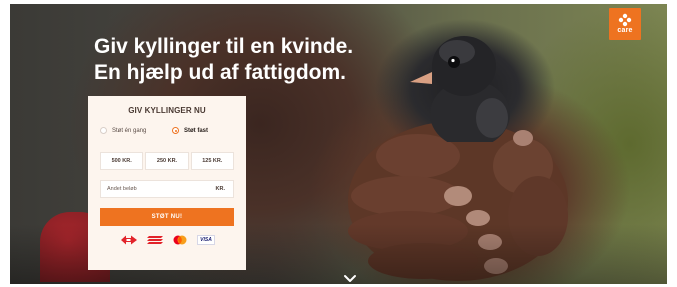 Image resolution: width=677 pixels, height=287 pixels. What do you see at coordinates (350, 278) in the screenshot?
I see `chevron-down-icon` at bounding box center [350, 278].